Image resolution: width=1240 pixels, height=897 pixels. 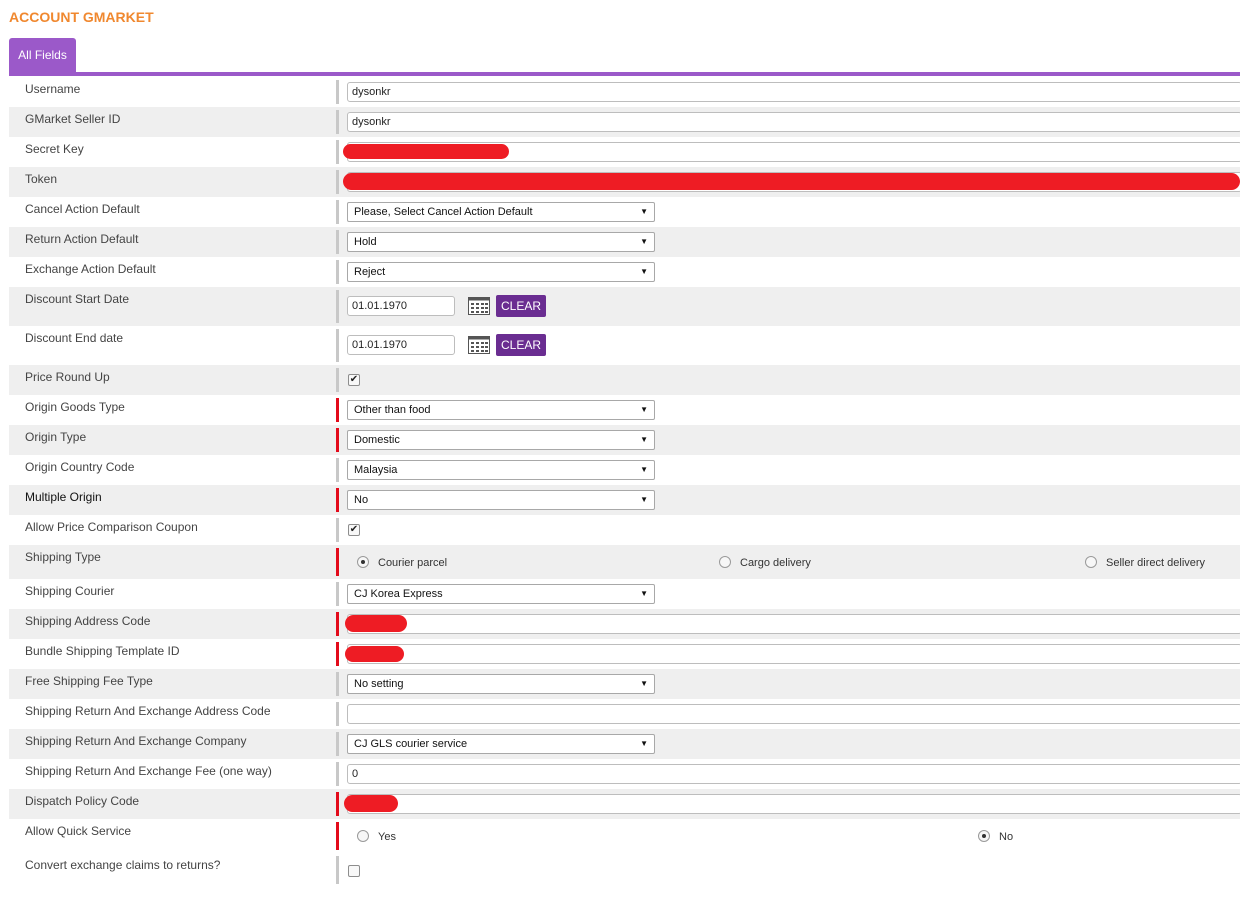 What do you see at coordinates (354, 871) in the screenshot?
I see `convert-claims-checkbox` at bounding box center [354, 871].